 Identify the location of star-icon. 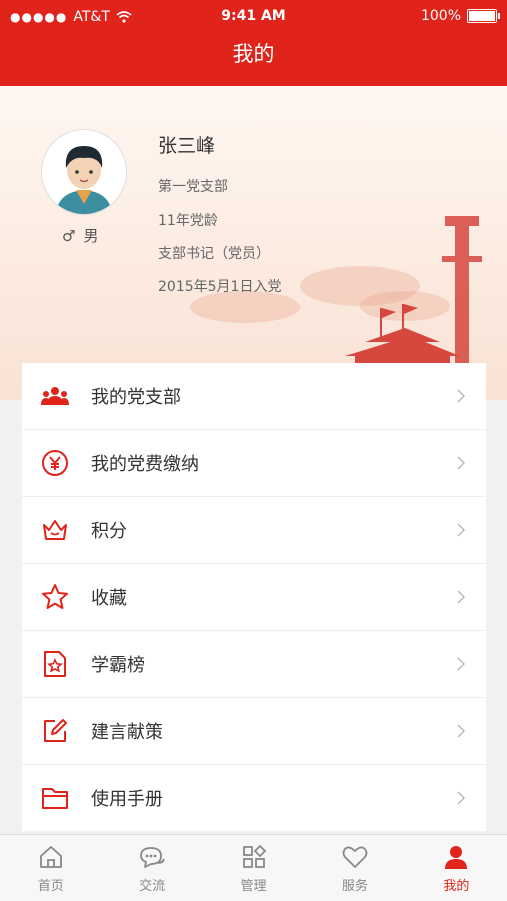
(55, 597).